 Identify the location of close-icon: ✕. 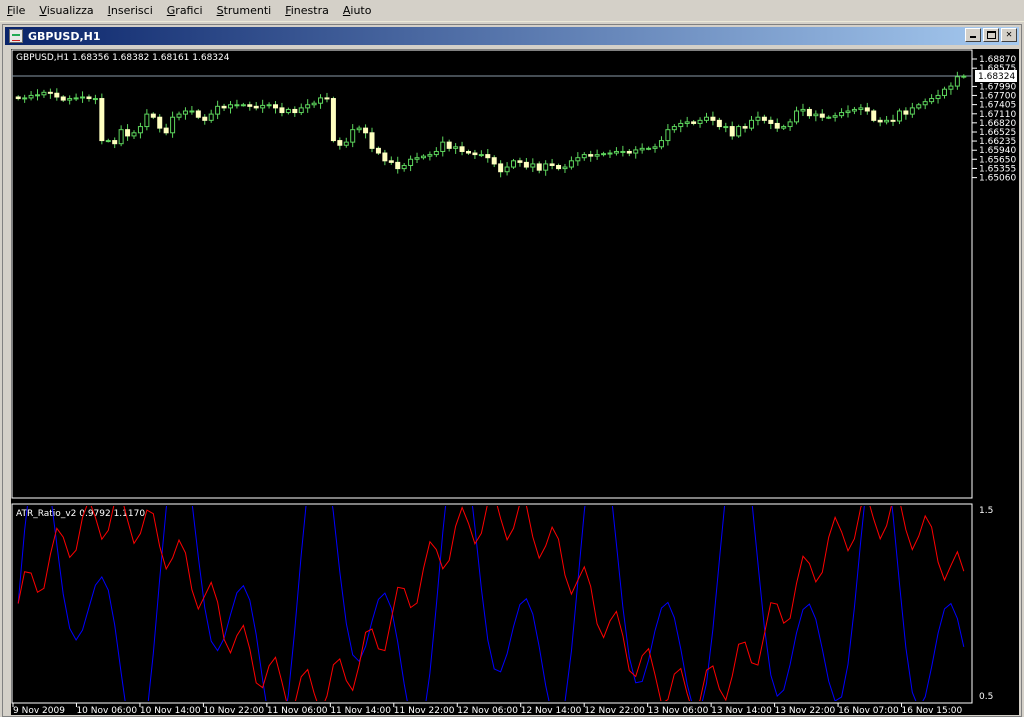
(1009, 34).